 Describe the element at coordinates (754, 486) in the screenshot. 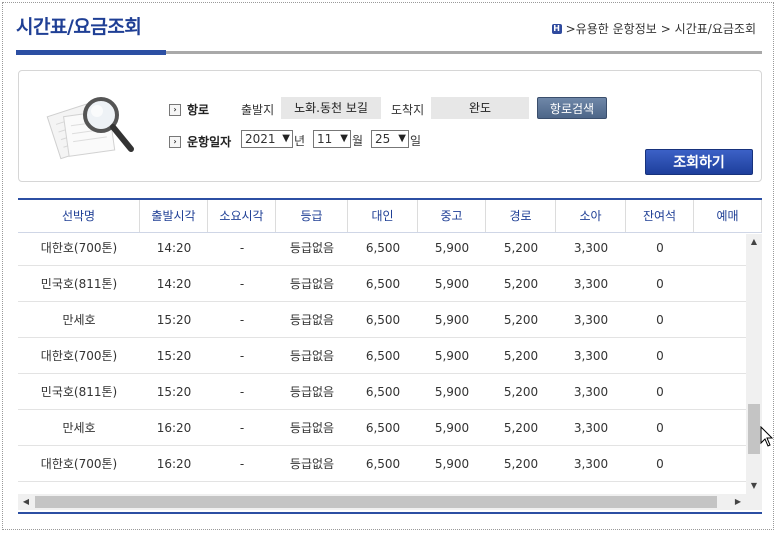

I see `scroll-down-icon: ▼` at that location.